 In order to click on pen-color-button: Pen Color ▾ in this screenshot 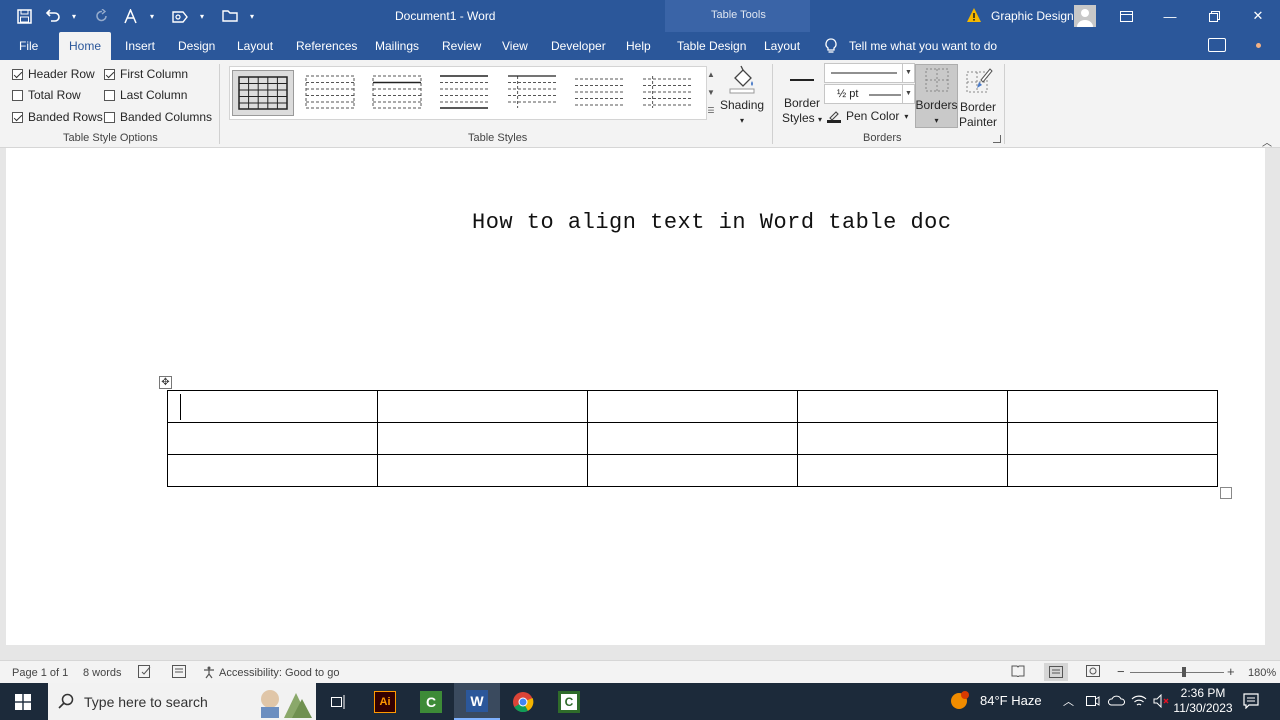, I will do `click(867, 116)`.